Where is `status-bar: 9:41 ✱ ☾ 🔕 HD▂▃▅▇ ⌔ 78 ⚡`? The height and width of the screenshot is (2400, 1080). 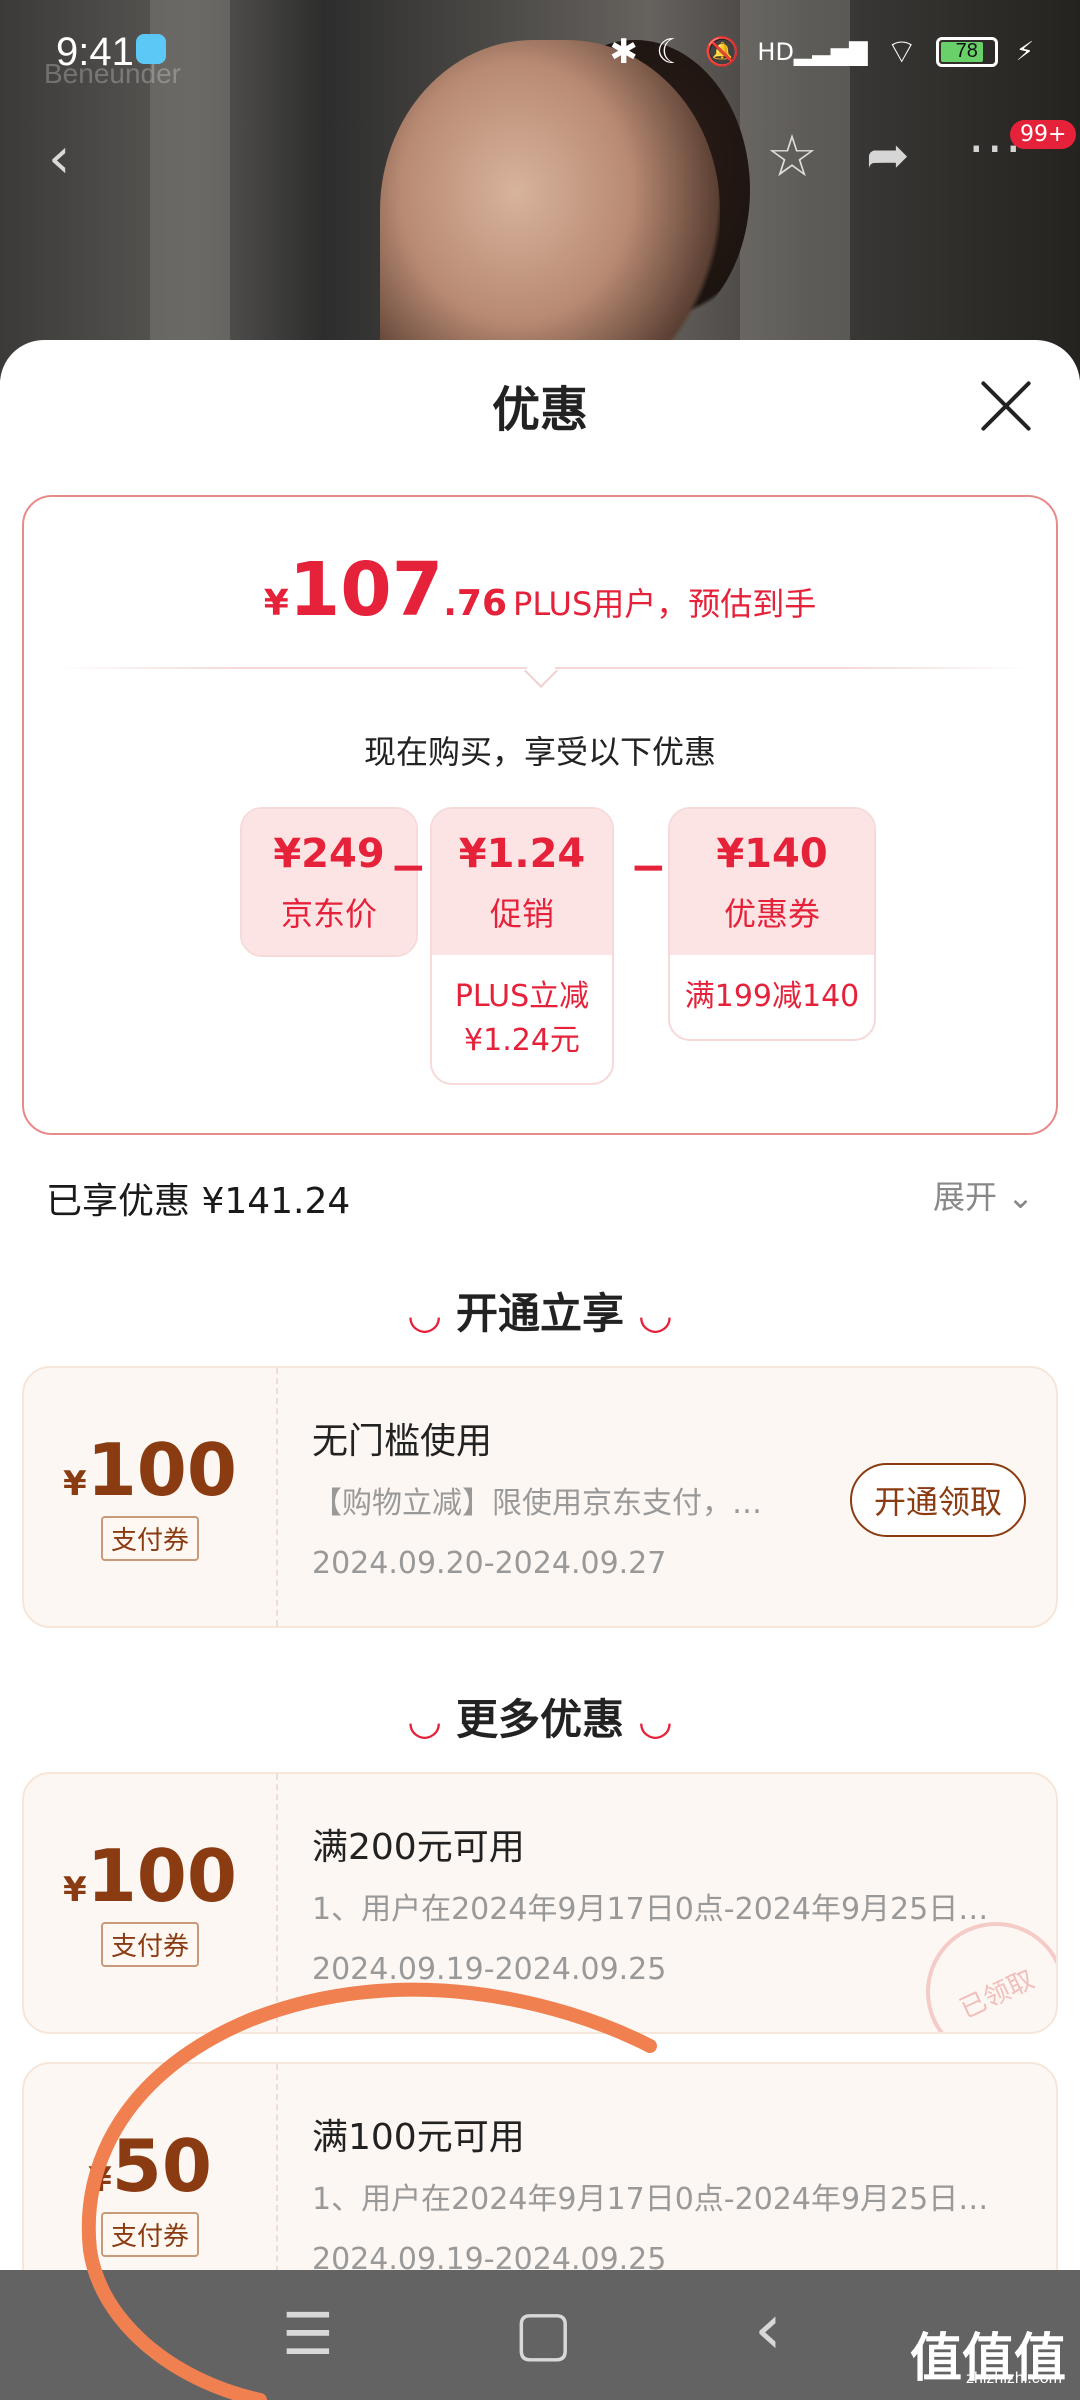 status-bar: 9:41 ✱ ☾ 🔕 HD▂▃▅▇ ⌔ 78 ⚡ is located at coordinates (540, 50).